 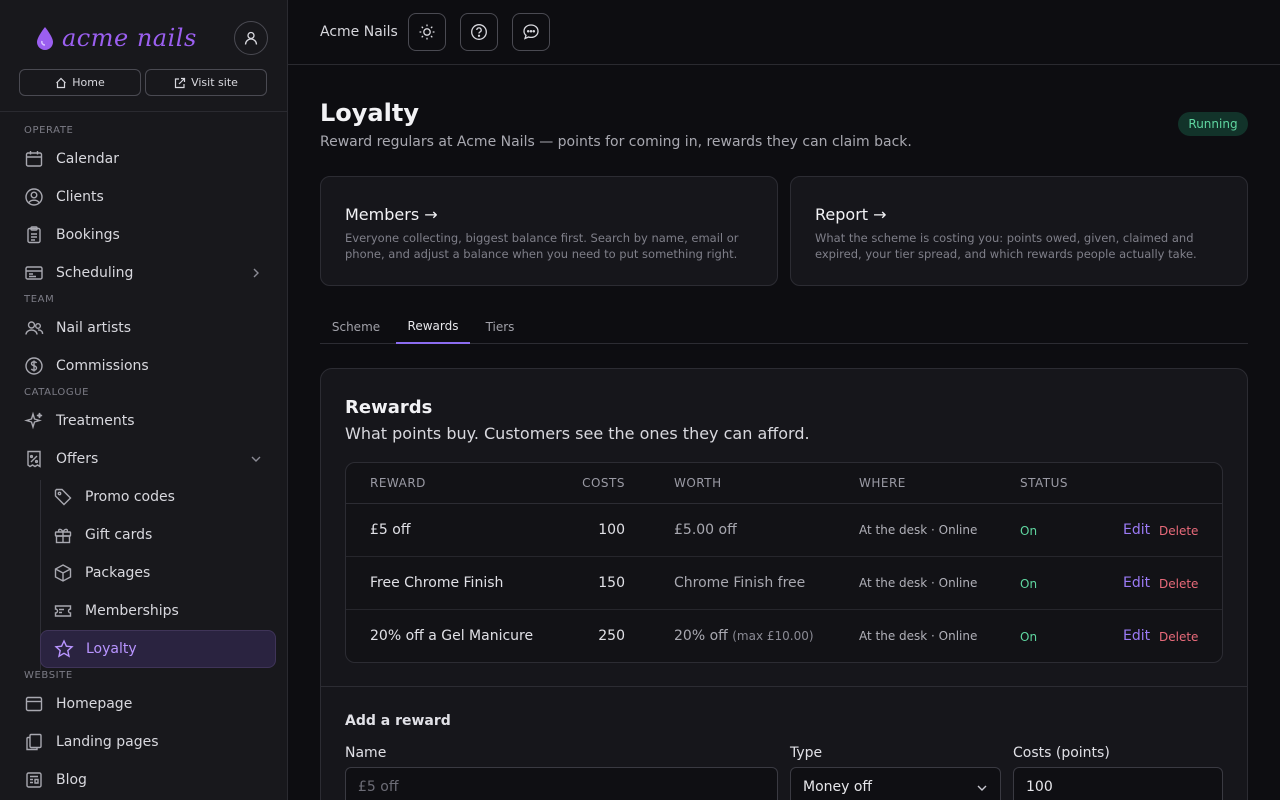 What do you see at coordinates (389, 407) in the screenshot?
I see `rewards-title: Rewards` at bounding box center [389, 407].